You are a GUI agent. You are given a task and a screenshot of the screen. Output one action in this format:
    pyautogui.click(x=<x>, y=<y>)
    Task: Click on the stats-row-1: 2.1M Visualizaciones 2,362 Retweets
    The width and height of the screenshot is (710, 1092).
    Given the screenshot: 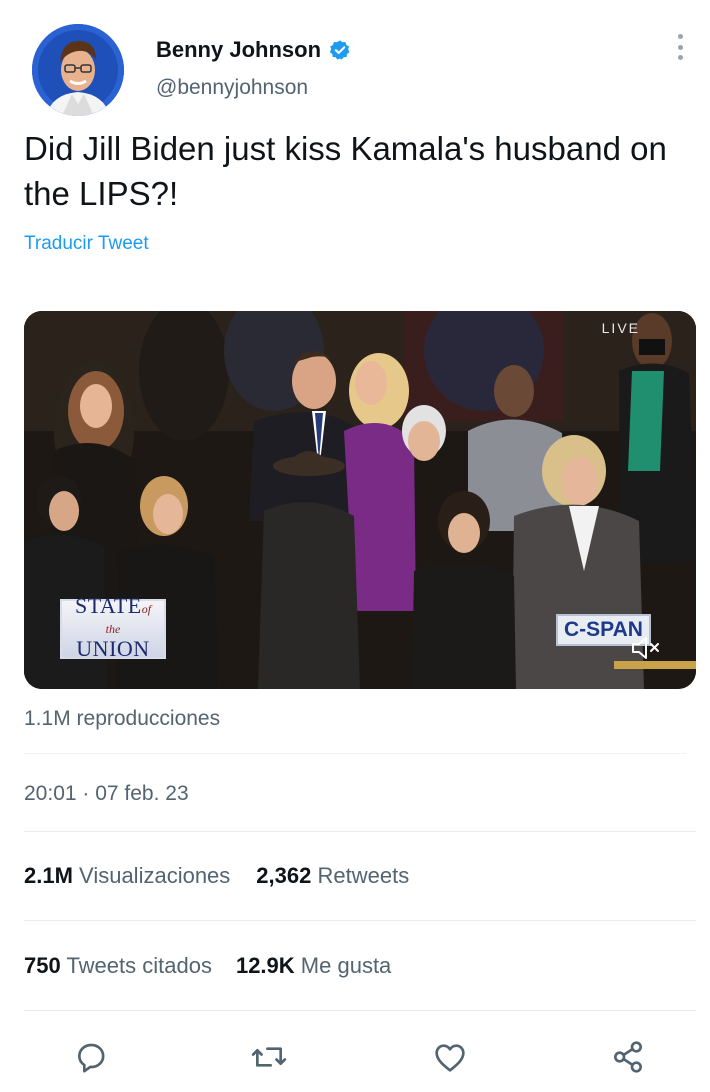 What is the action you would take?
    pyautogui.click(x=216, y=876)
    